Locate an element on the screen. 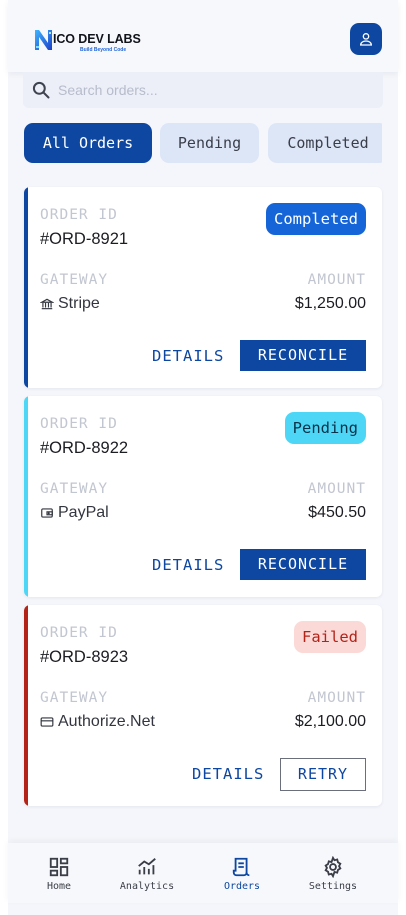 The height and width of the screenshot is (915, 406). brand-logo: ICO DEV LABS Build Beyond Code is located at coordinates (87, 42).